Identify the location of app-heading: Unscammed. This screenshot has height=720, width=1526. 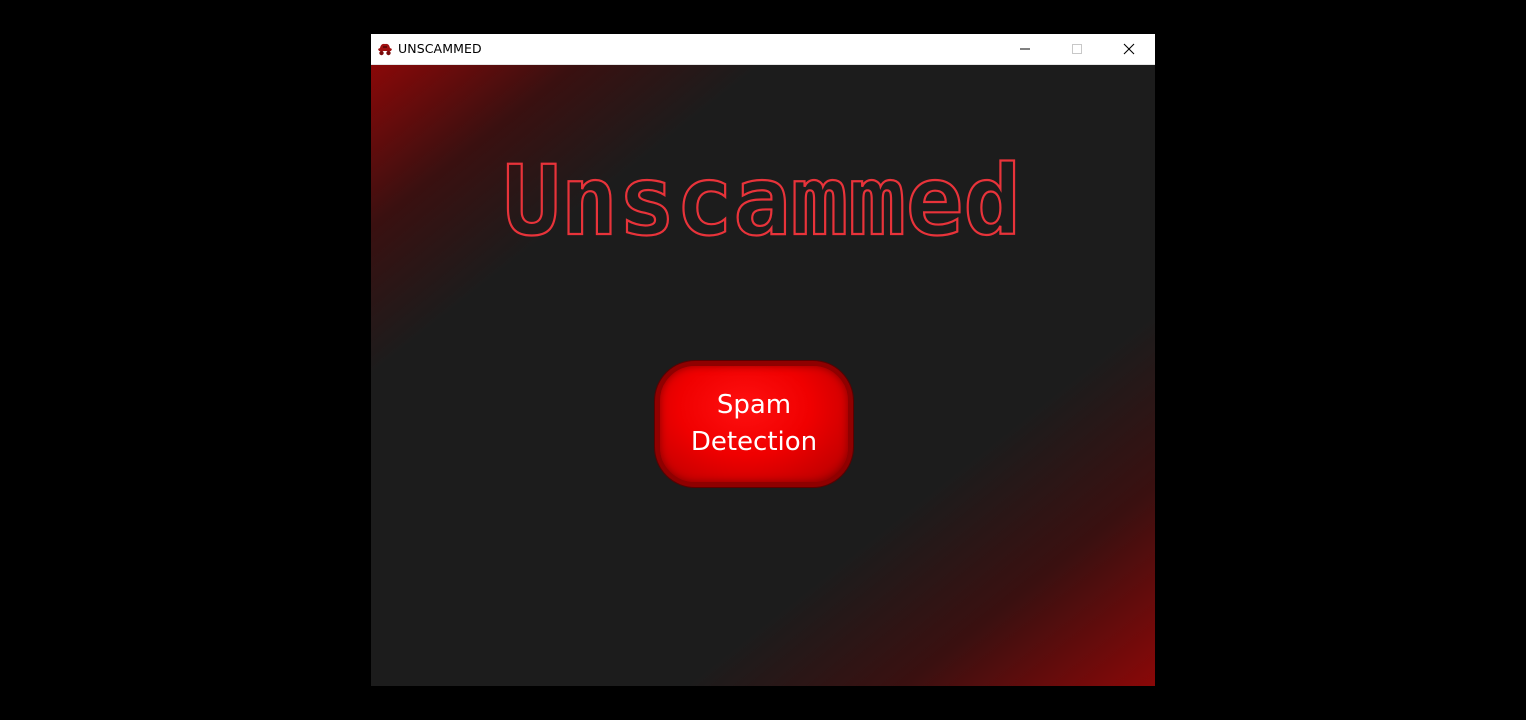
(762, 204).